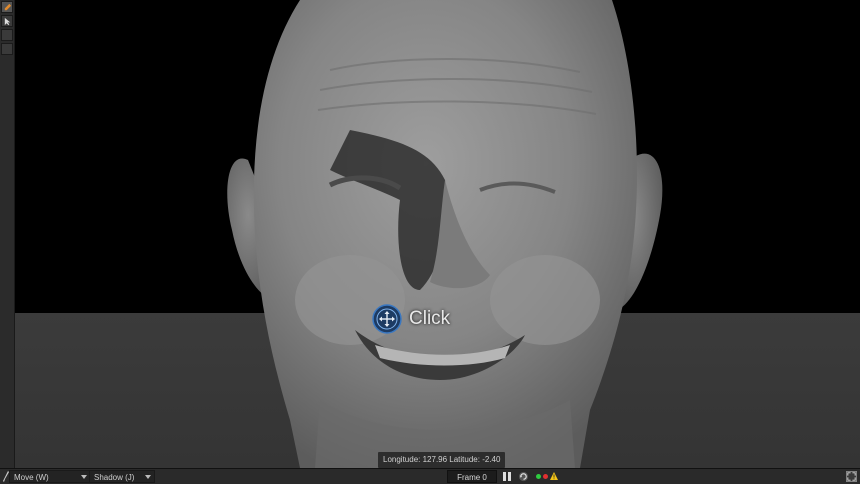 The width and height of the screenshot is (860, 484). I want to click on bottom-status-bar: Move (W) Shadow (J) Frame 0, so click(430, 476).